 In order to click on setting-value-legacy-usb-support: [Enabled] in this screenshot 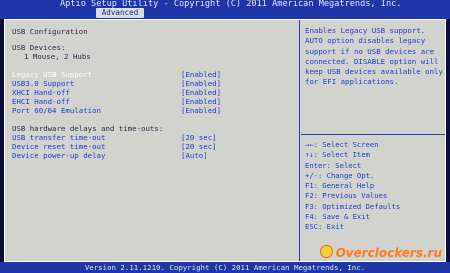, I will do `click(201, 74)`.